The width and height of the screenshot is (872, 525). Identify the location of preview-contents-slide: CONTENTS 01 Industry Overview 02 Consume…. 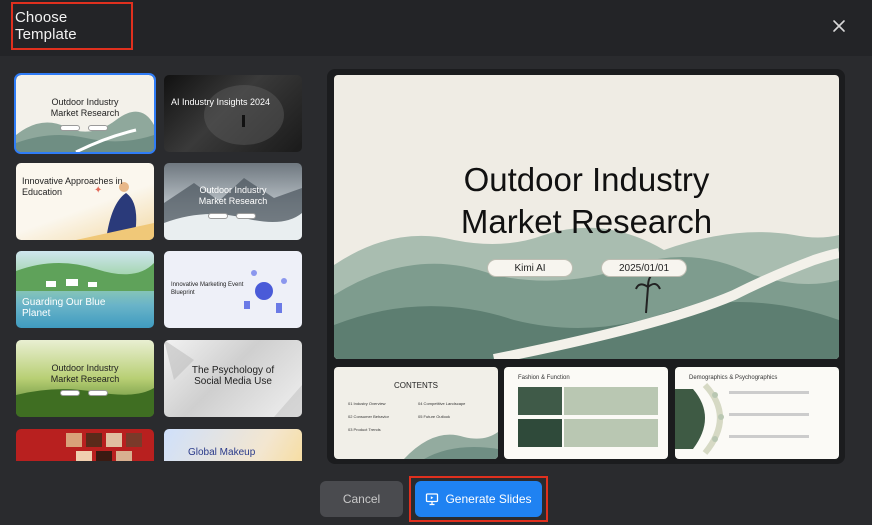
(416, 413).